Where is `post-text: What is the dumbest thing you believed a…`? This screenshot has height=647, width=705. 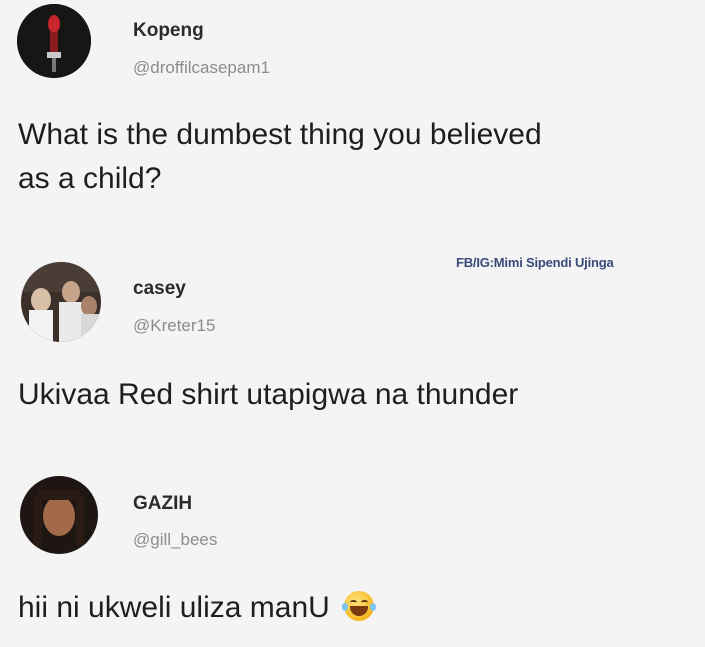
post-text: What is the dumbest thing you believed a… is located at coordinates (280, 157).